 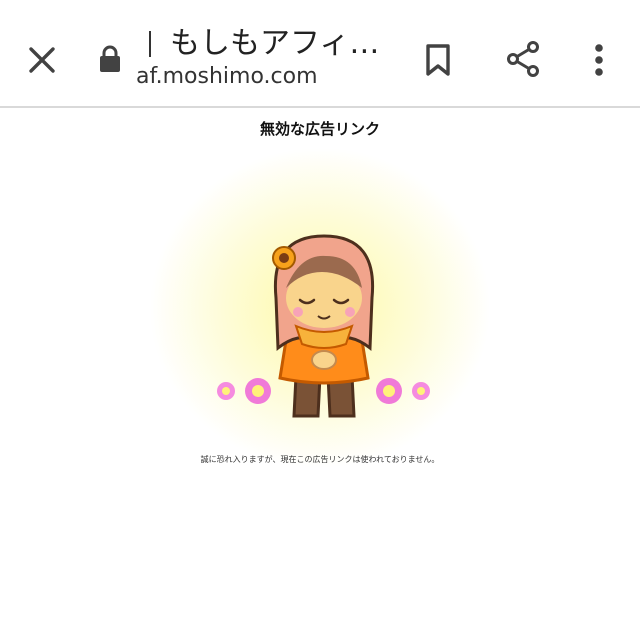 What do you see at coordinates (323, 326) in the screenshot?
I see `bowing-mascot-illustration` at bounding box center [323, 326].